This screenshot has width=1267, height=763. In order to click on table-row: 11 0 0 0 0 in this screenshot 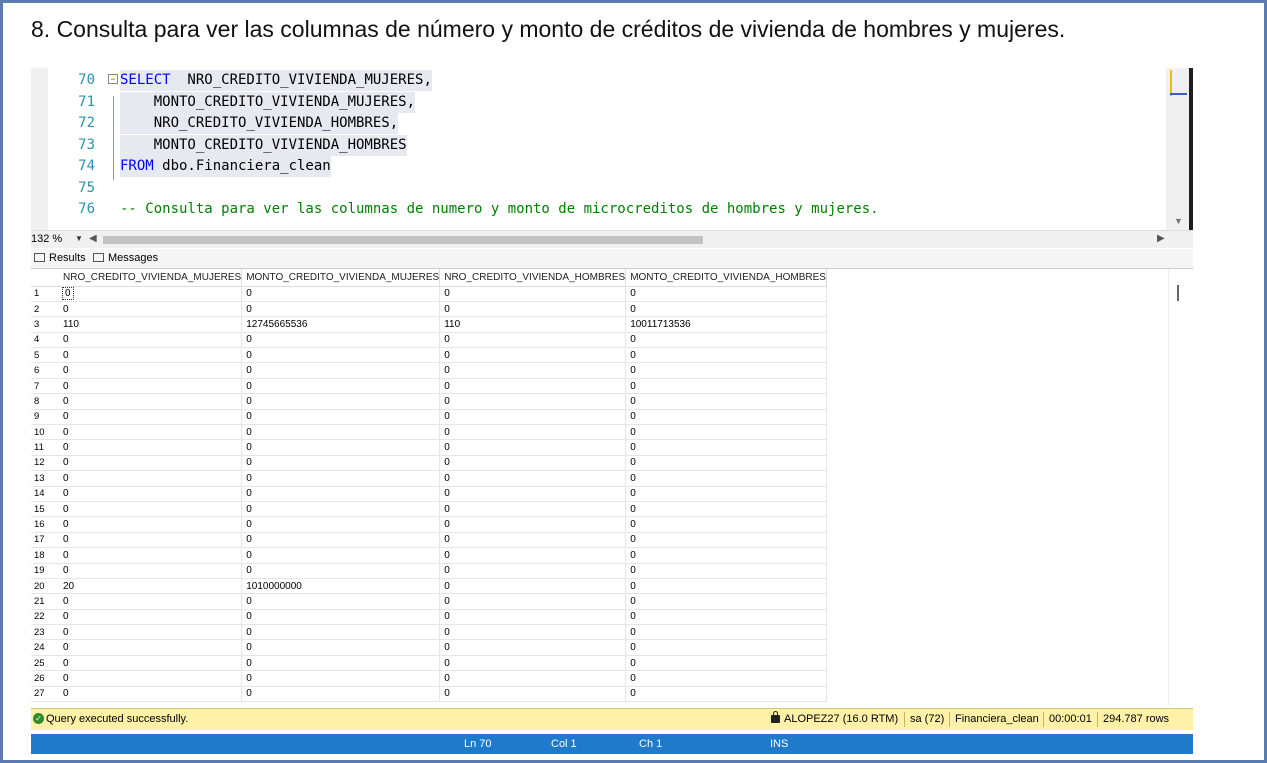, I will do `click(429, 447)`.